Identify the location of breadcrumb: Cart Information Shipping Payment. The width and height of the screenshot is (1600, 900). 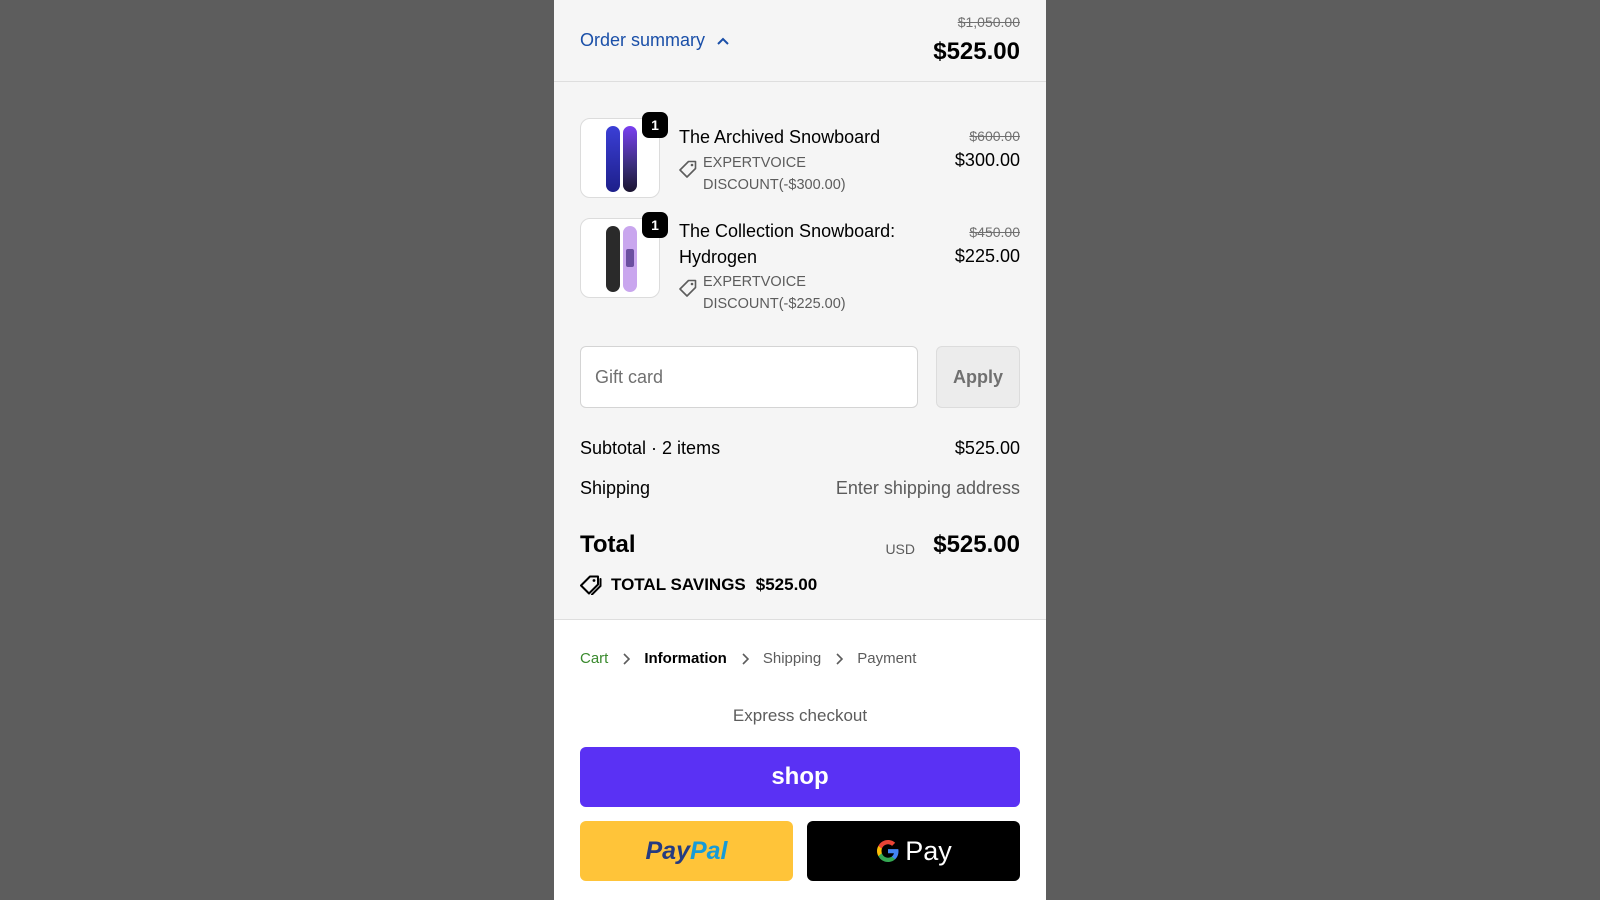
(748, 658).